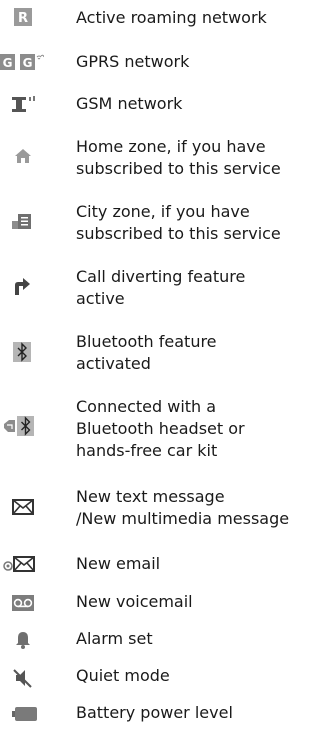  I want to click on bluetooth-headset-icon, so click(19, 426).